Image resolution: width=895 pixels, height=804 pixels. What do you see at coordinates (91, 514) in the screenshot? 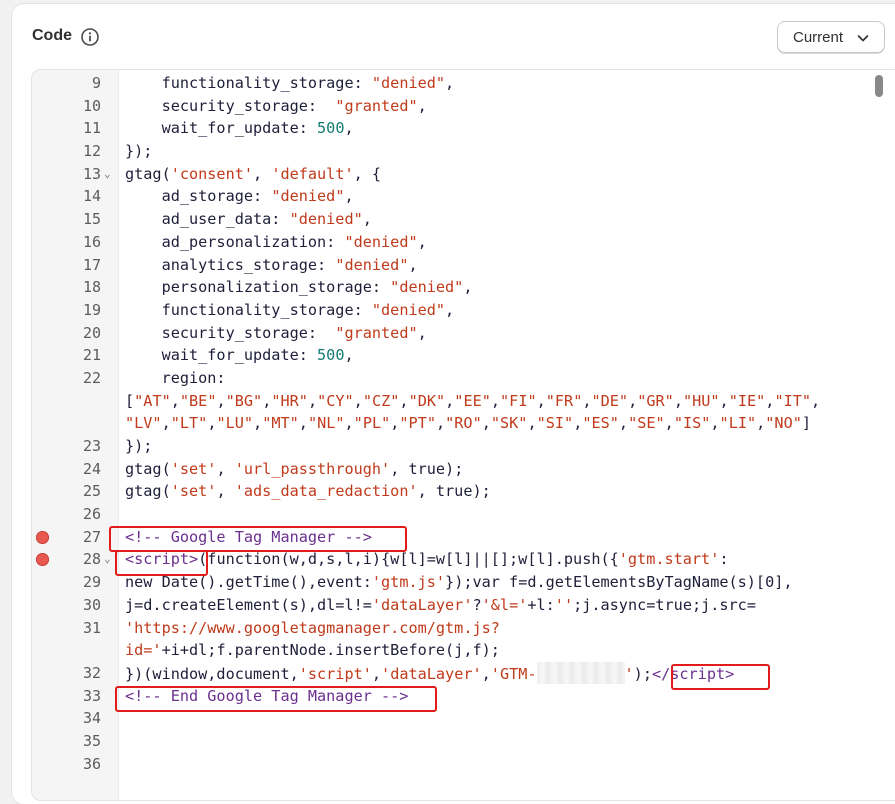
I see `line-number: 26` at bounding box center [91, 514].